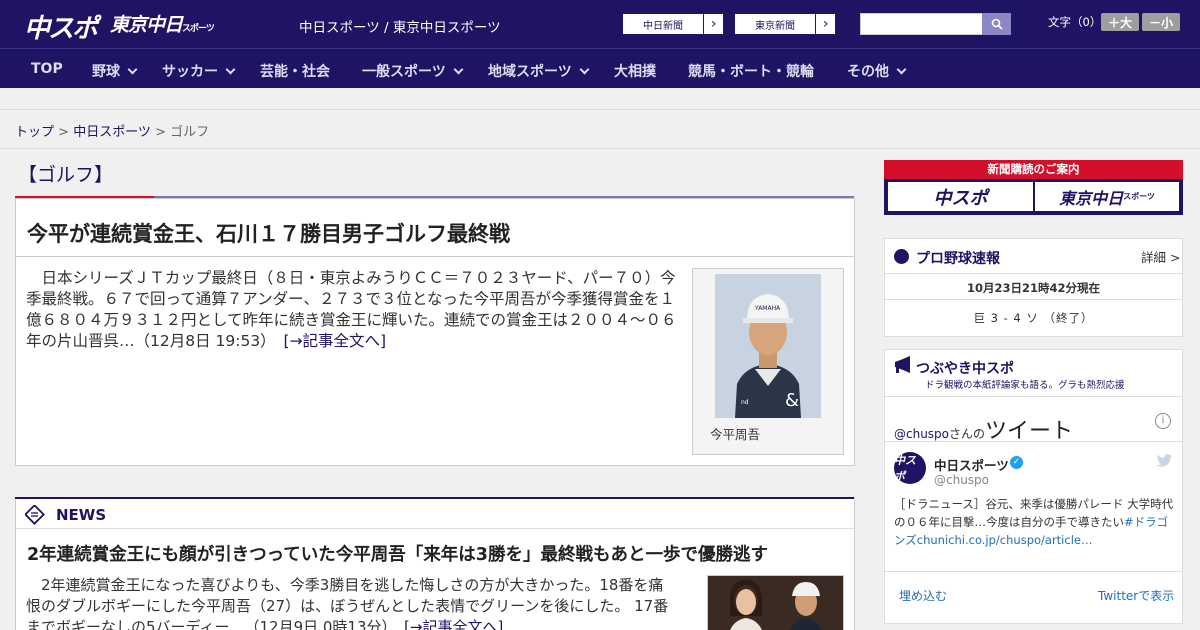  I want to click on nav-label: TOP, so click(47, 69).